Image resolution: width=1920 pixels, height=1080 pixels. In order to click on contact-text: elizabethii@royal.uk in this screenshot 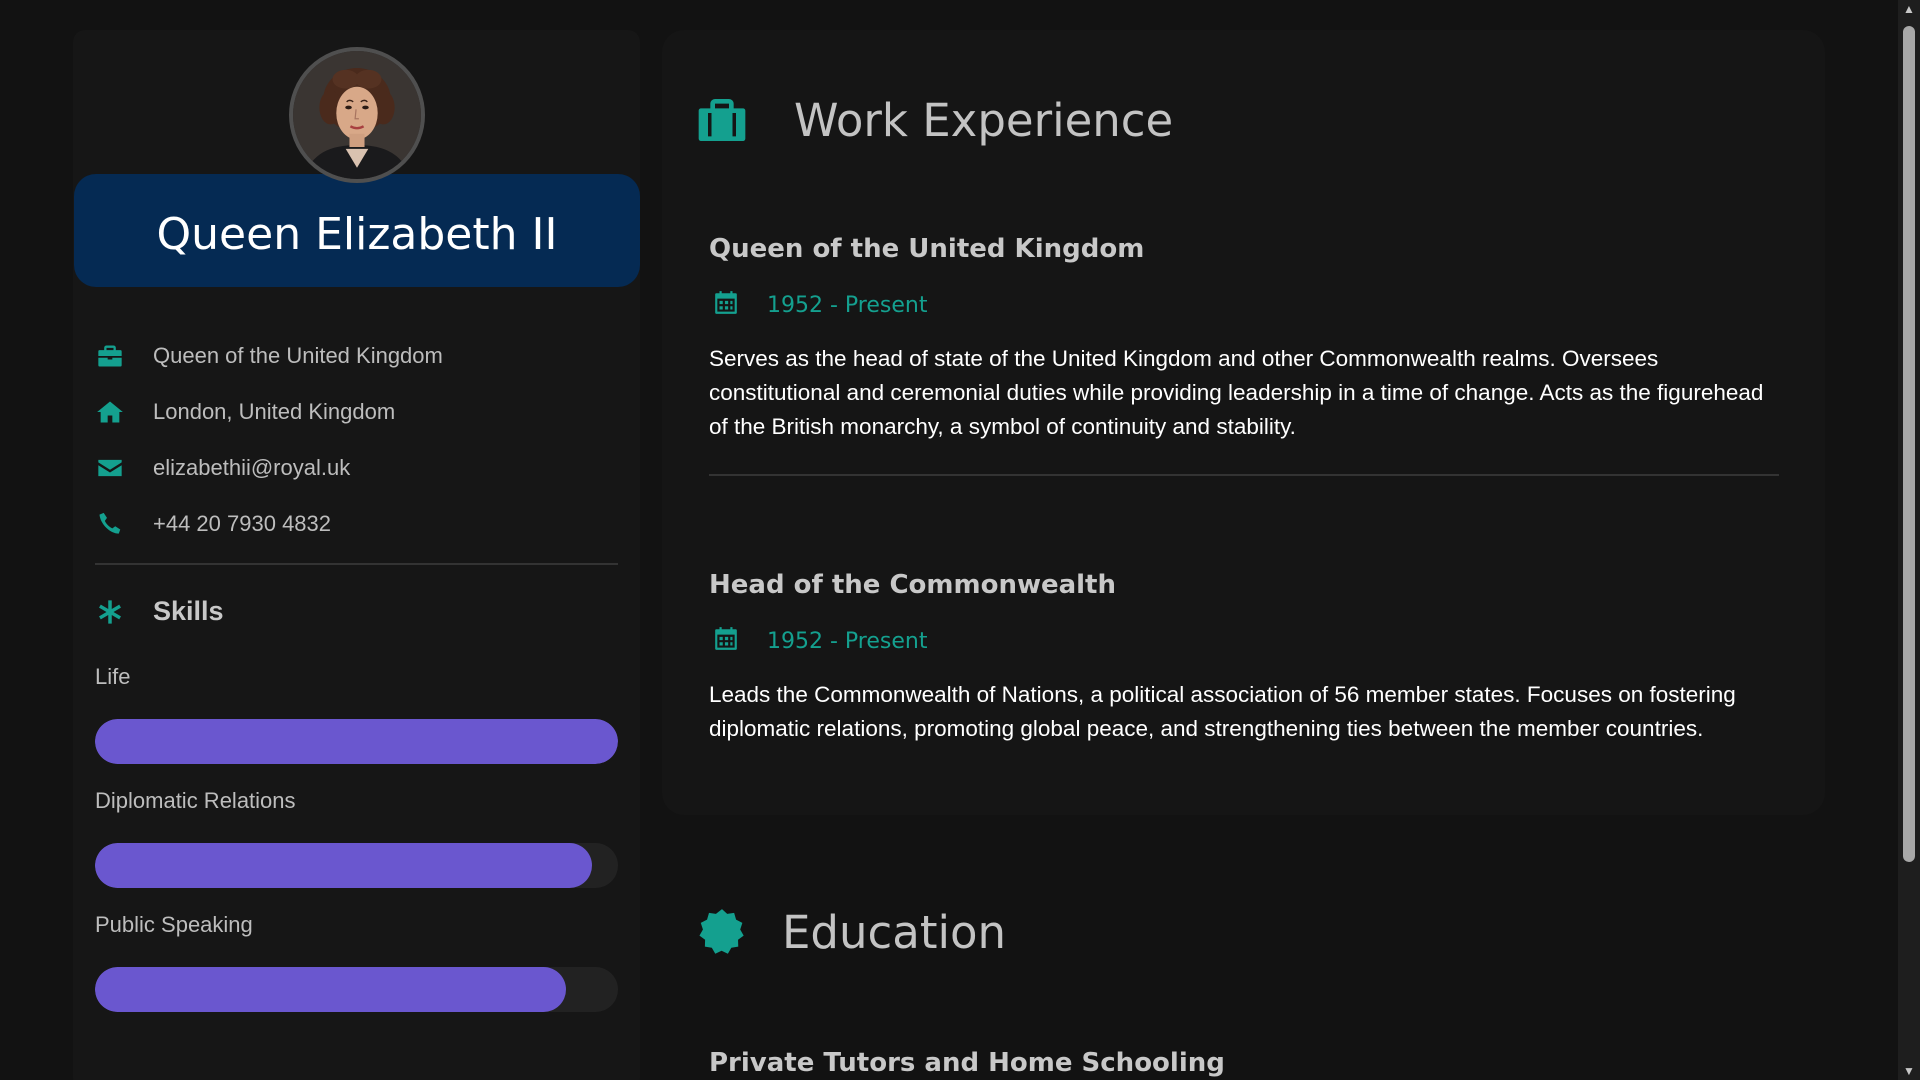, I will do `click(251, 468)`.